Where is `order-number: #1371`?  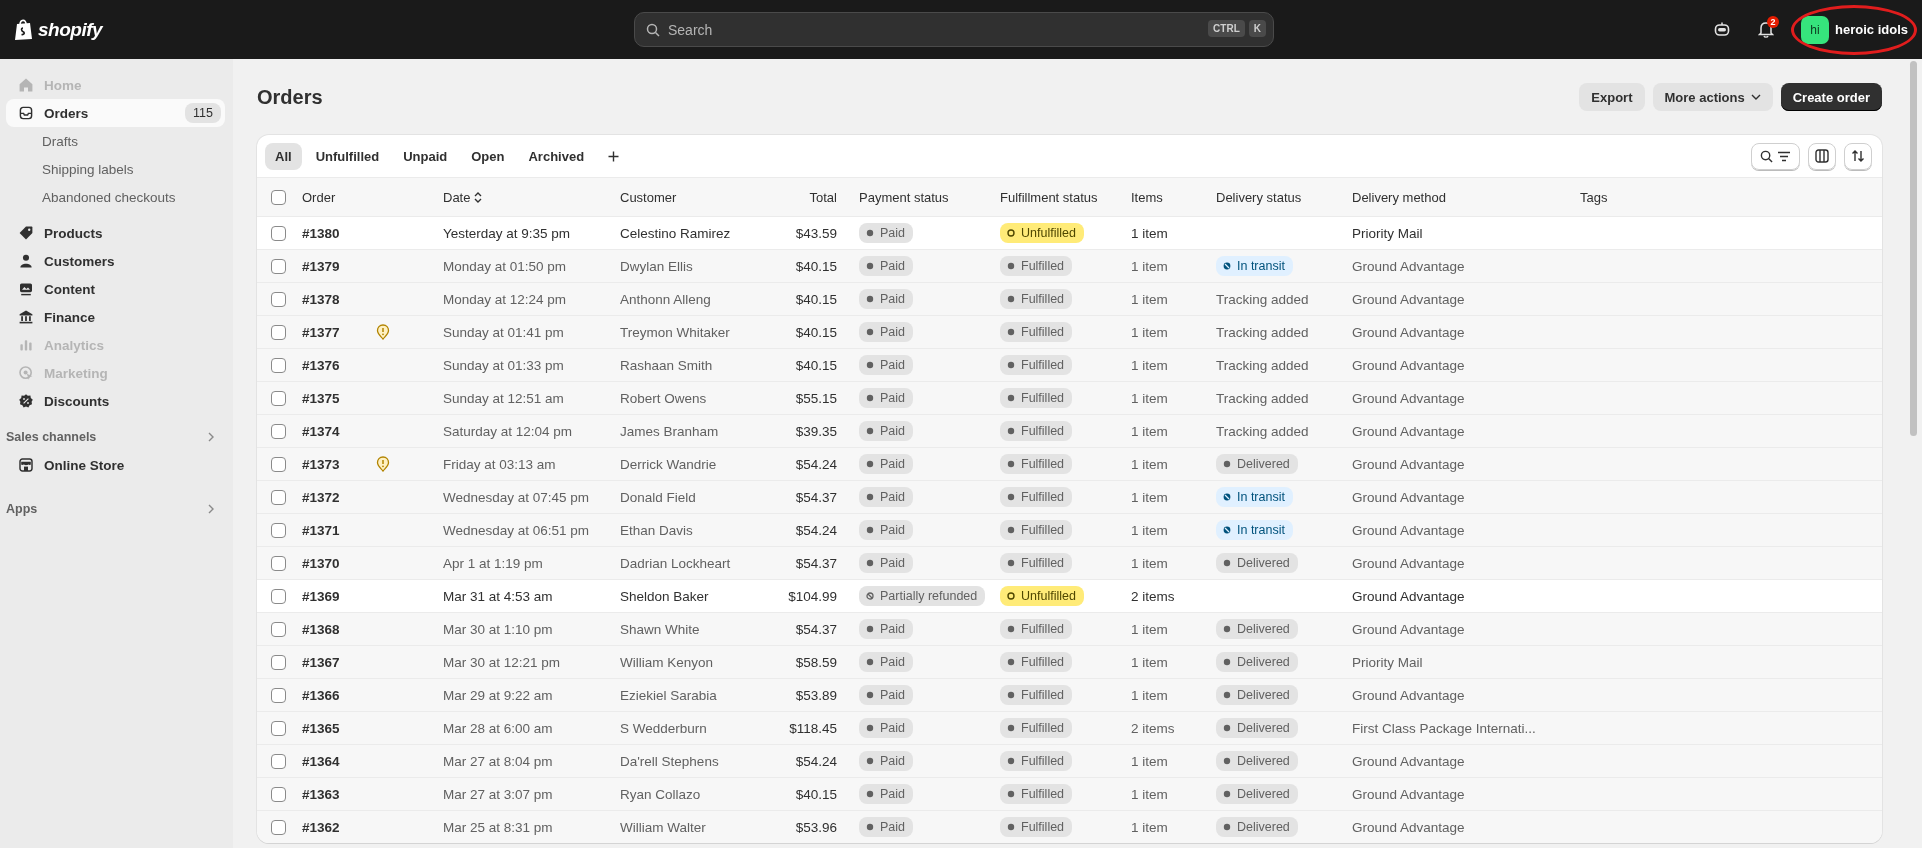
order-number: #1371 is located at coordinates (339, 530).